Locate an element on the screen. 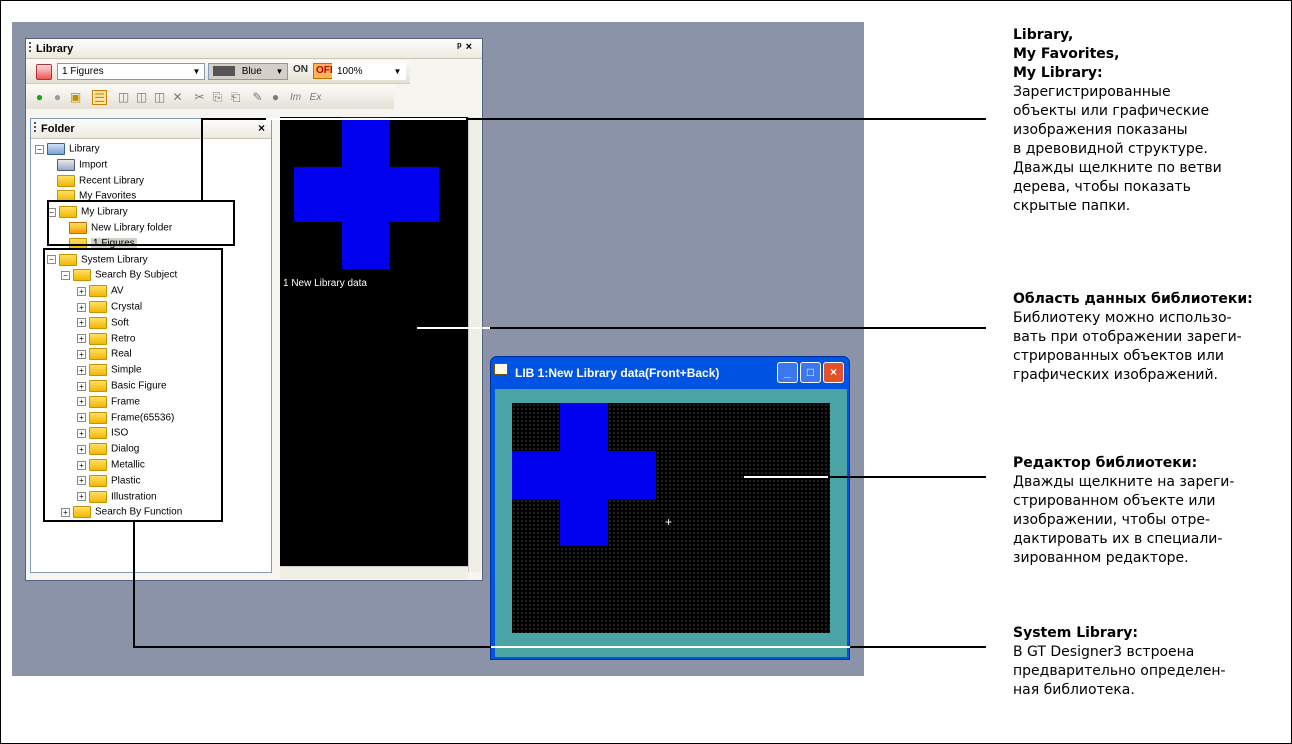 This screenshot has height=744, width=1292. pin-close-buttons: ᵖ× is located at coordinates (466, 47).